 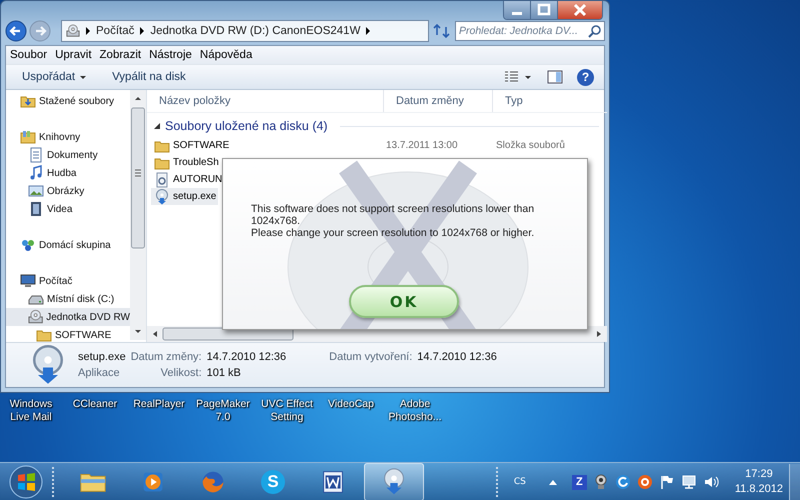 I want to click on webcam-icon, so click(x=600, y=482).